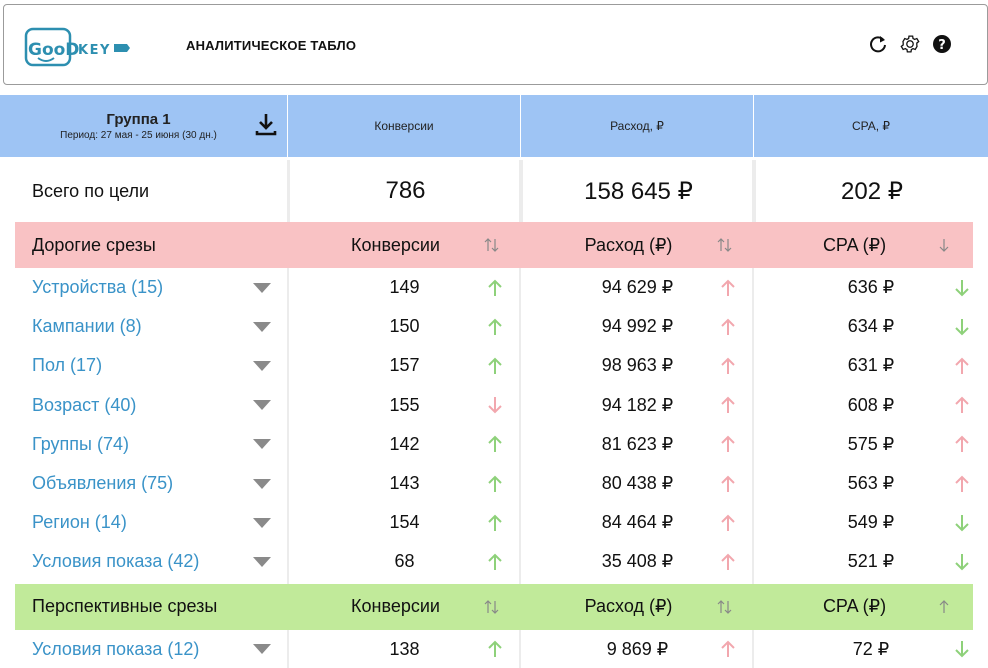 The height and width of the screenshot is (668, 988). What do you see at coordinates (638, 191) in the screenshot?
I see `total-expense: 158 645 ₽` at bounding box center [638, 191].